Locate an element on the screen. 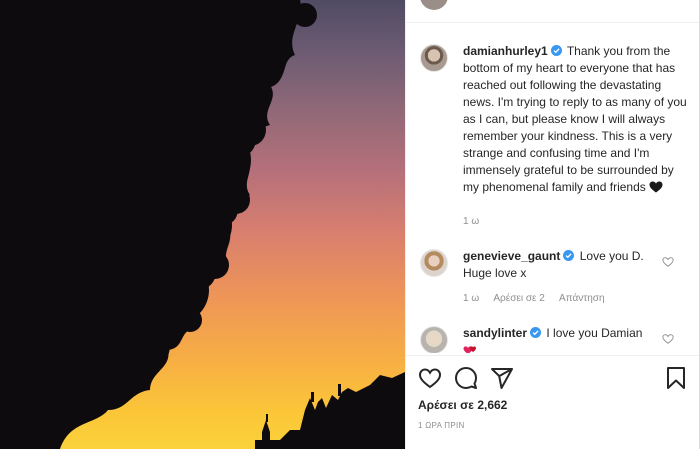 This screenshot has width=700, height=449. post-timestamp: 1 ΩΡΑ ΠΡΙΝ is located at coordinates (441, 425).